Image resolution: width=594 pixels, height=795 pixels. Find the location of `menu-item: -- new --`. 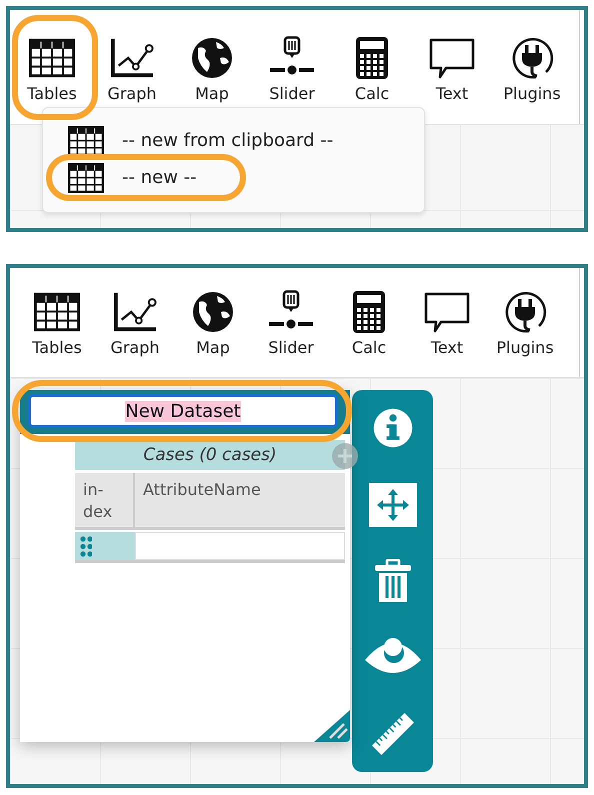

menu-item: -- new -- is located at coordinates (233, 177).